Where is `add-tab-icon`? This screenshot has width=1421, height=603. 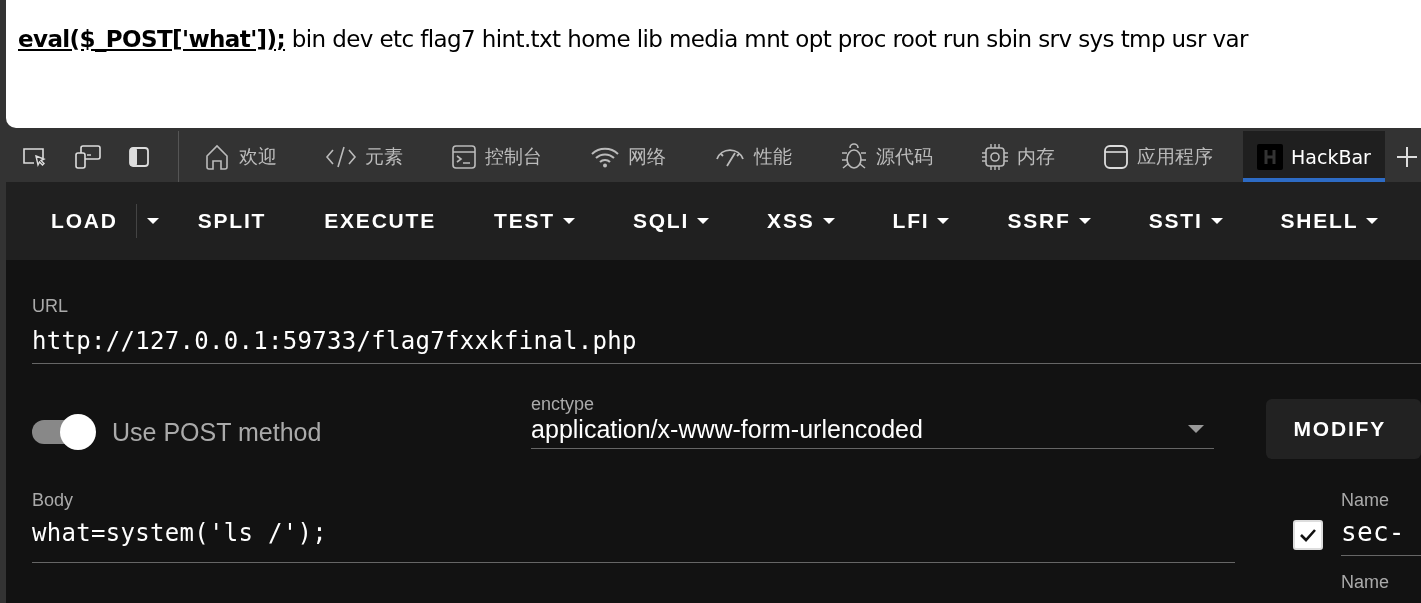 add-tab-icon is located at coordinates (1406, 156).